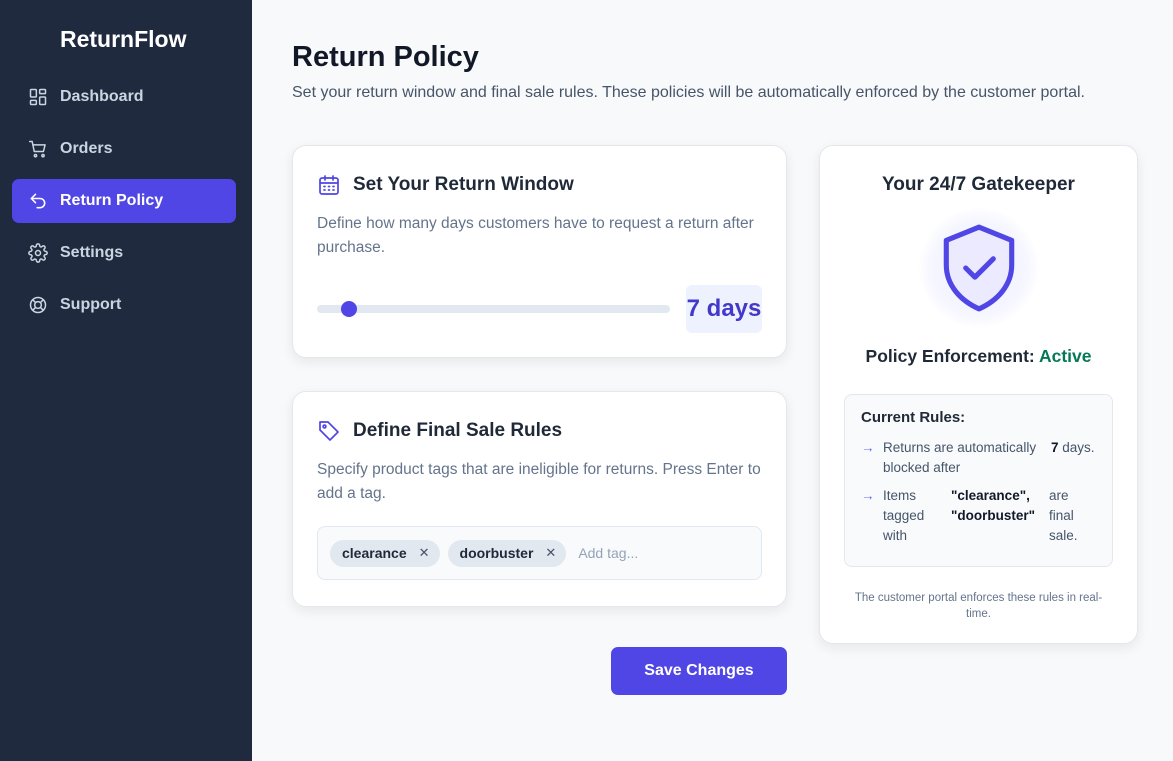  What do you see at coordinates (102, 96) in the screenshot?
I see `sidebar-item-label: Dashboard` at bounding box center [102, 96].